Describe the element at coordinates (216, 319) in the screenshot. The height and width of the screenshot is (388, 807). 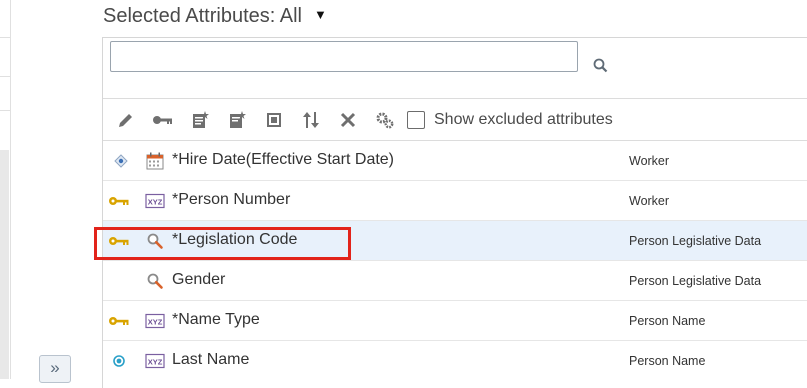
I see `attribute-name: *Name Type` at that location.